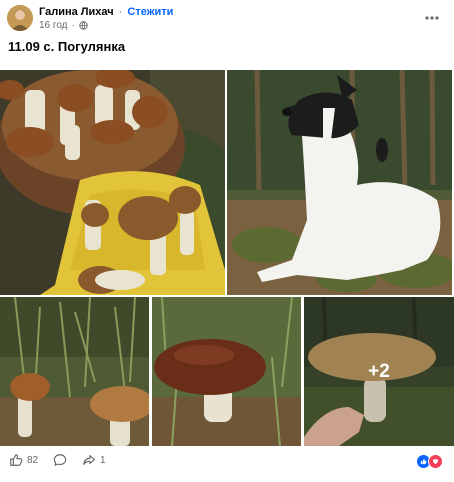 Image resolution: width=454 pixels, height=482 pixels. Describe the element at coordinates (432, 18) in the screenshot. I see `more-options-icon` at that location.